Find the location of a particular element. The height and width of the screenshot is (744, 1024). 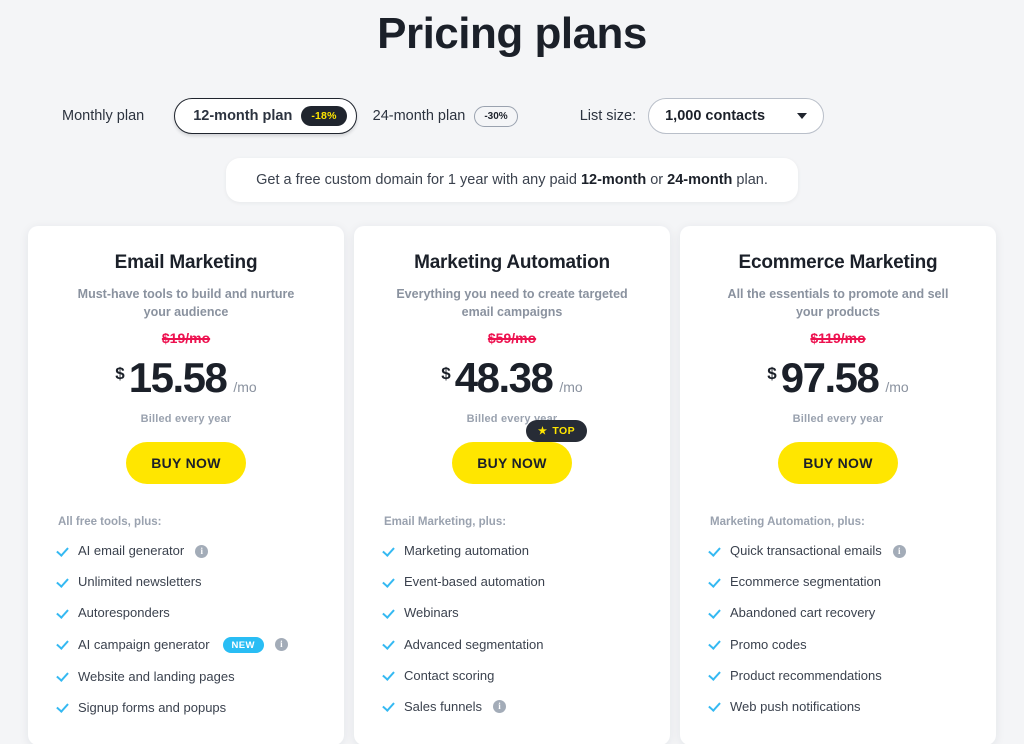

feature-item: Marketing automation is located at coordinates (512, 551).